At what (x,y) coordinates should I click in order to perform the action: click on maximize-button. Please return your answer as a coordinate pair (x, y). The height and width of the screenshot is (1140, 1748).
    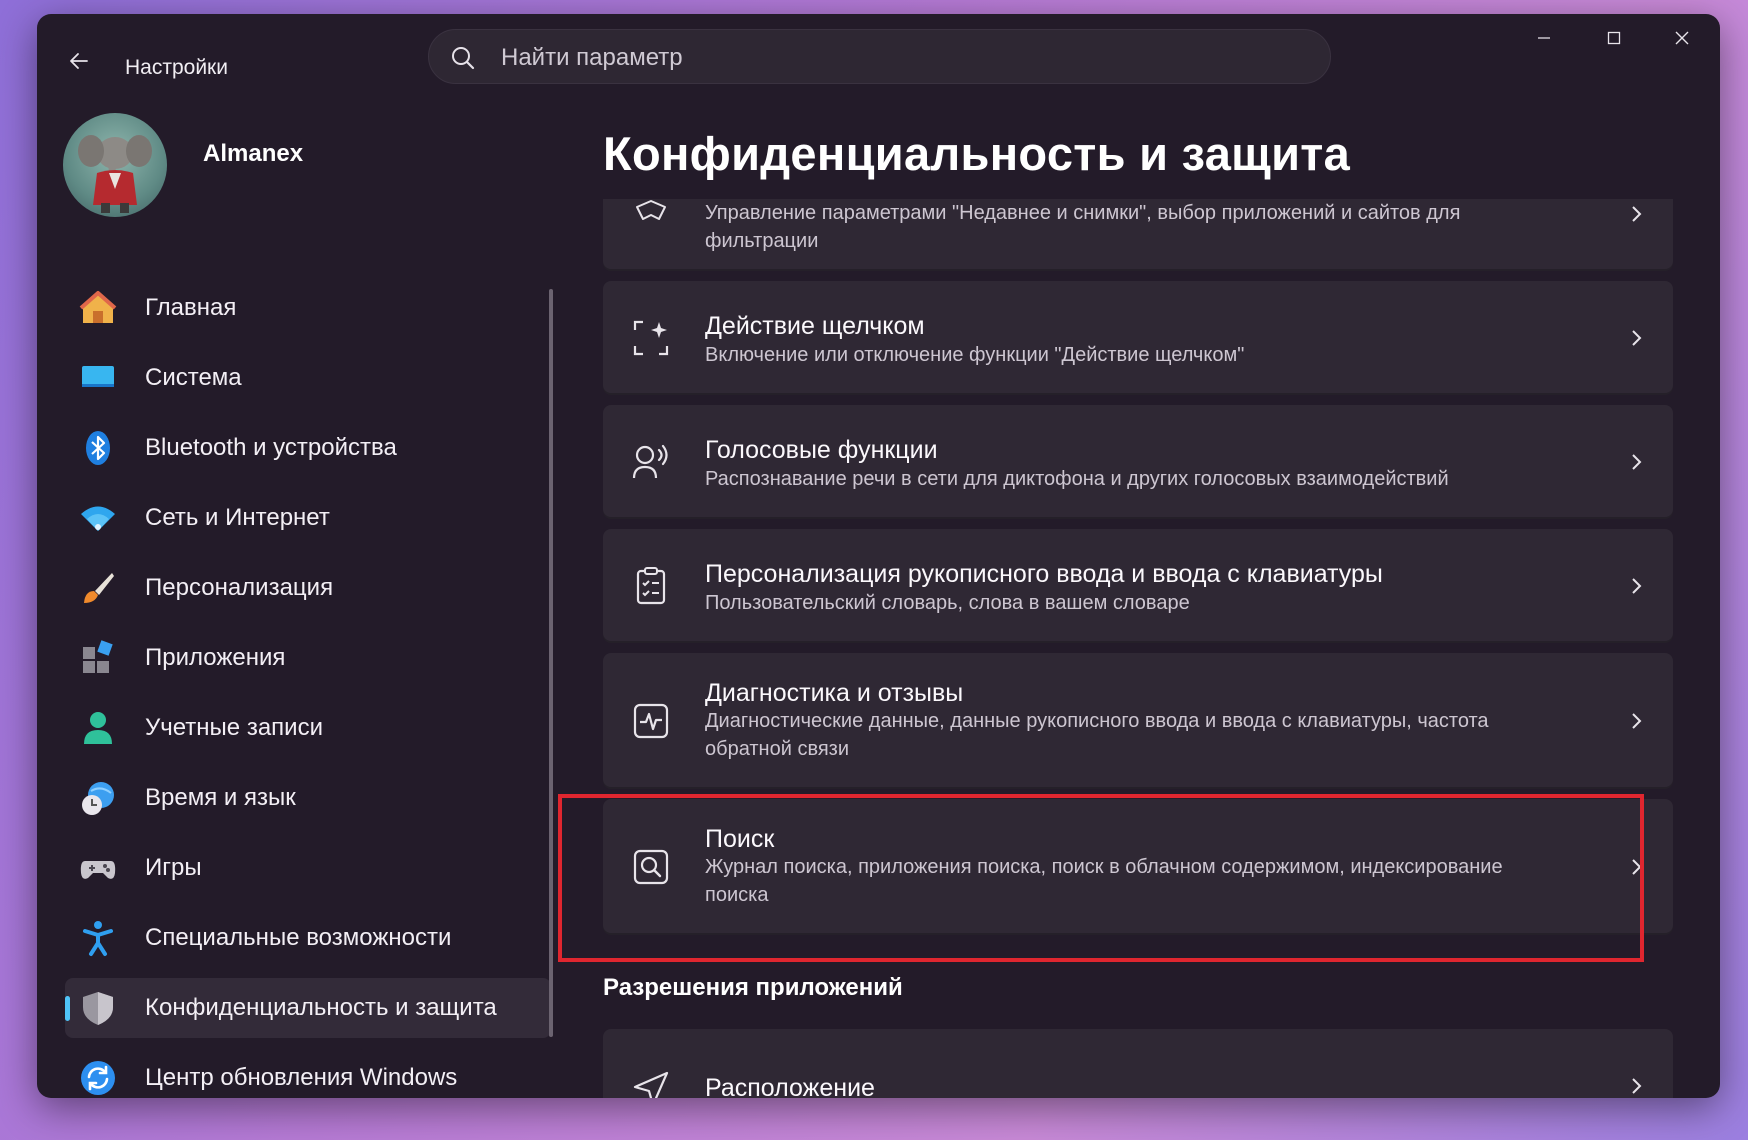
    Looking at the image, I should click on (1614, 38).